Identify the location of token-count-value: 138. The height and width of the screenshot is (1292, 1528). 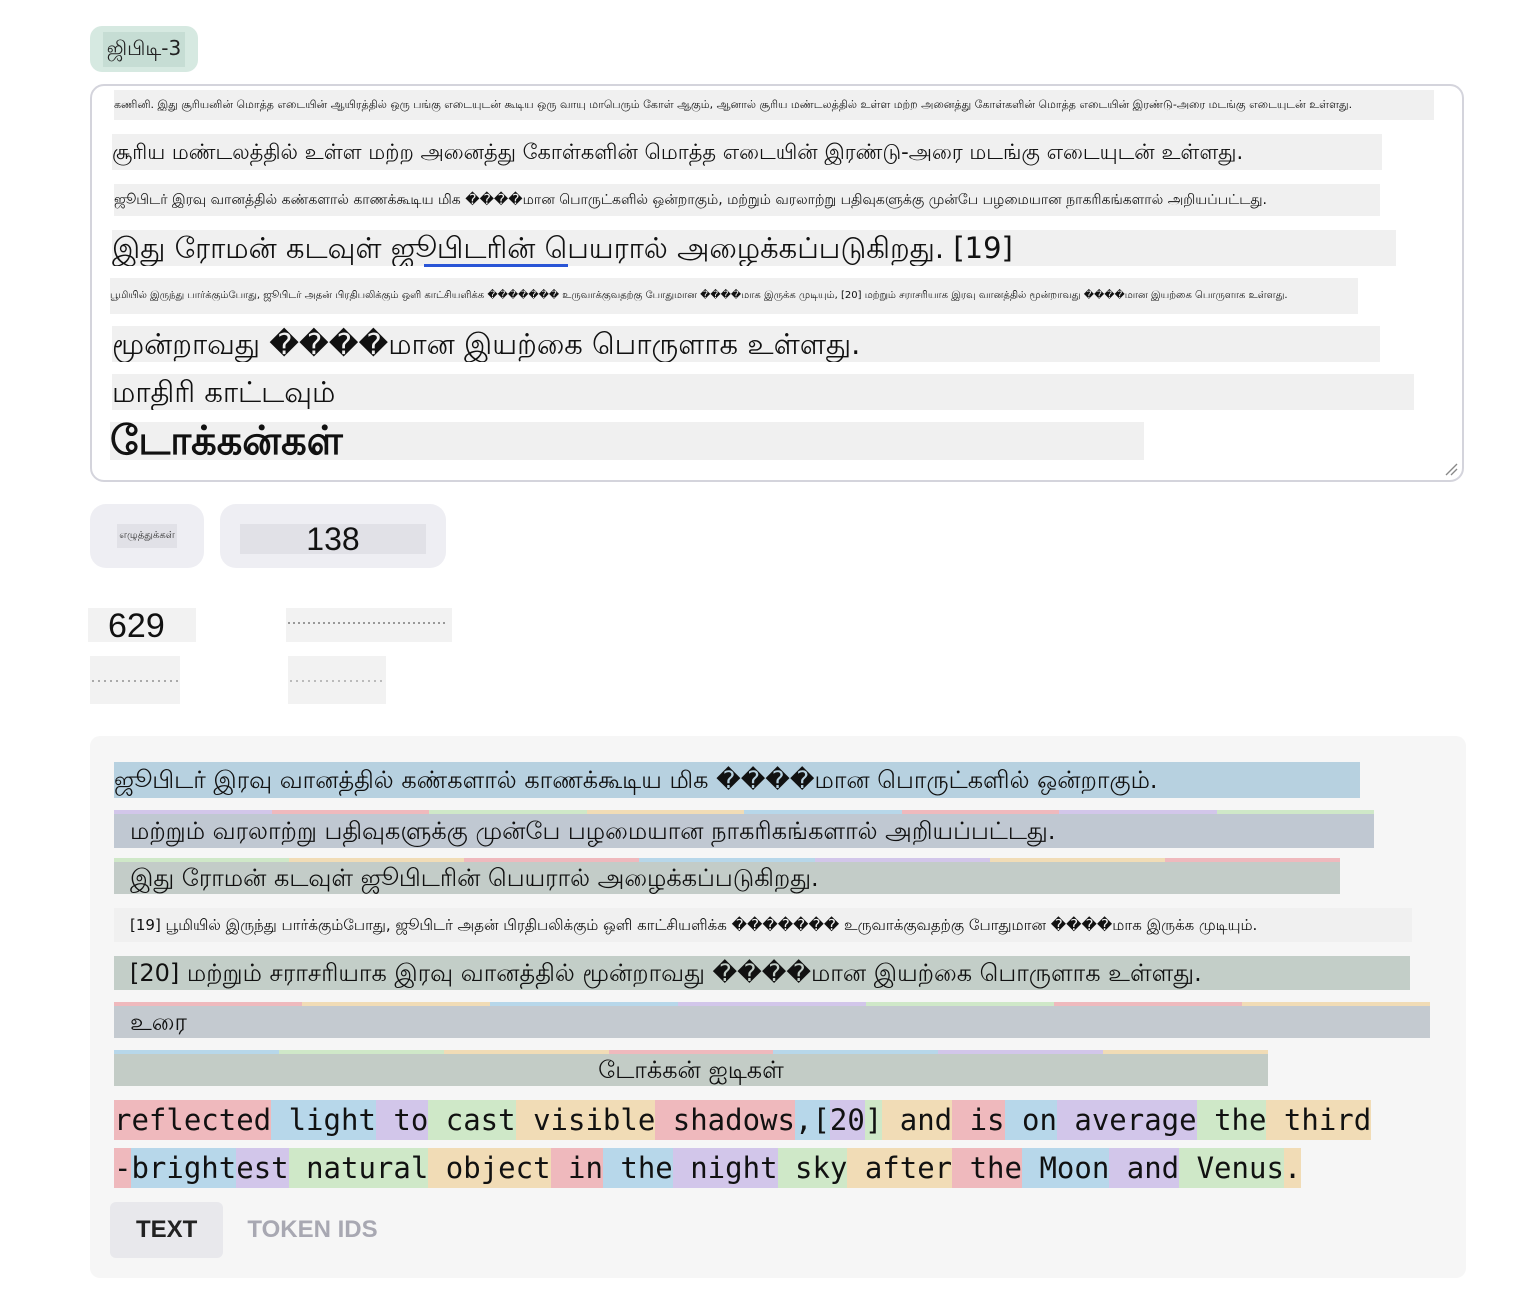
(333, 539).